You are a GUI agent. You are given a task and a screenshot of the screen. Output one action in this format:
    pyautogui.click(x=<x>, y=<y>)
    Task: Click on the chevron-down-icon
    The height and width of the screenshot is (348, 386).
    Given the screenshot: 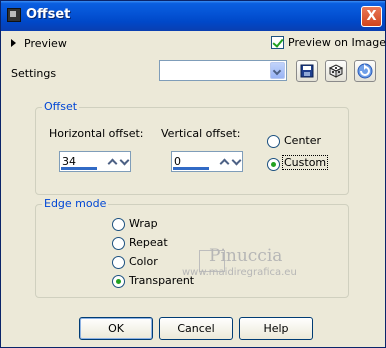 What is the action you would take?
    pyautogui.click(x=277, y=70)
    